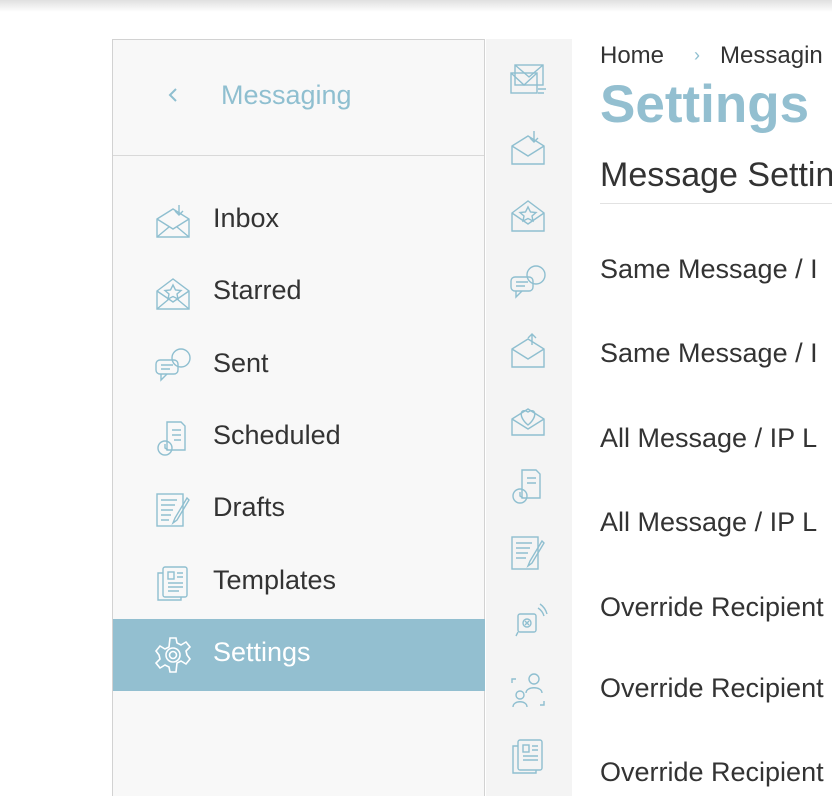 This screenshot has height=796, width=832. I want to click on subnav-item-label: Inbox, so click(246, 218).